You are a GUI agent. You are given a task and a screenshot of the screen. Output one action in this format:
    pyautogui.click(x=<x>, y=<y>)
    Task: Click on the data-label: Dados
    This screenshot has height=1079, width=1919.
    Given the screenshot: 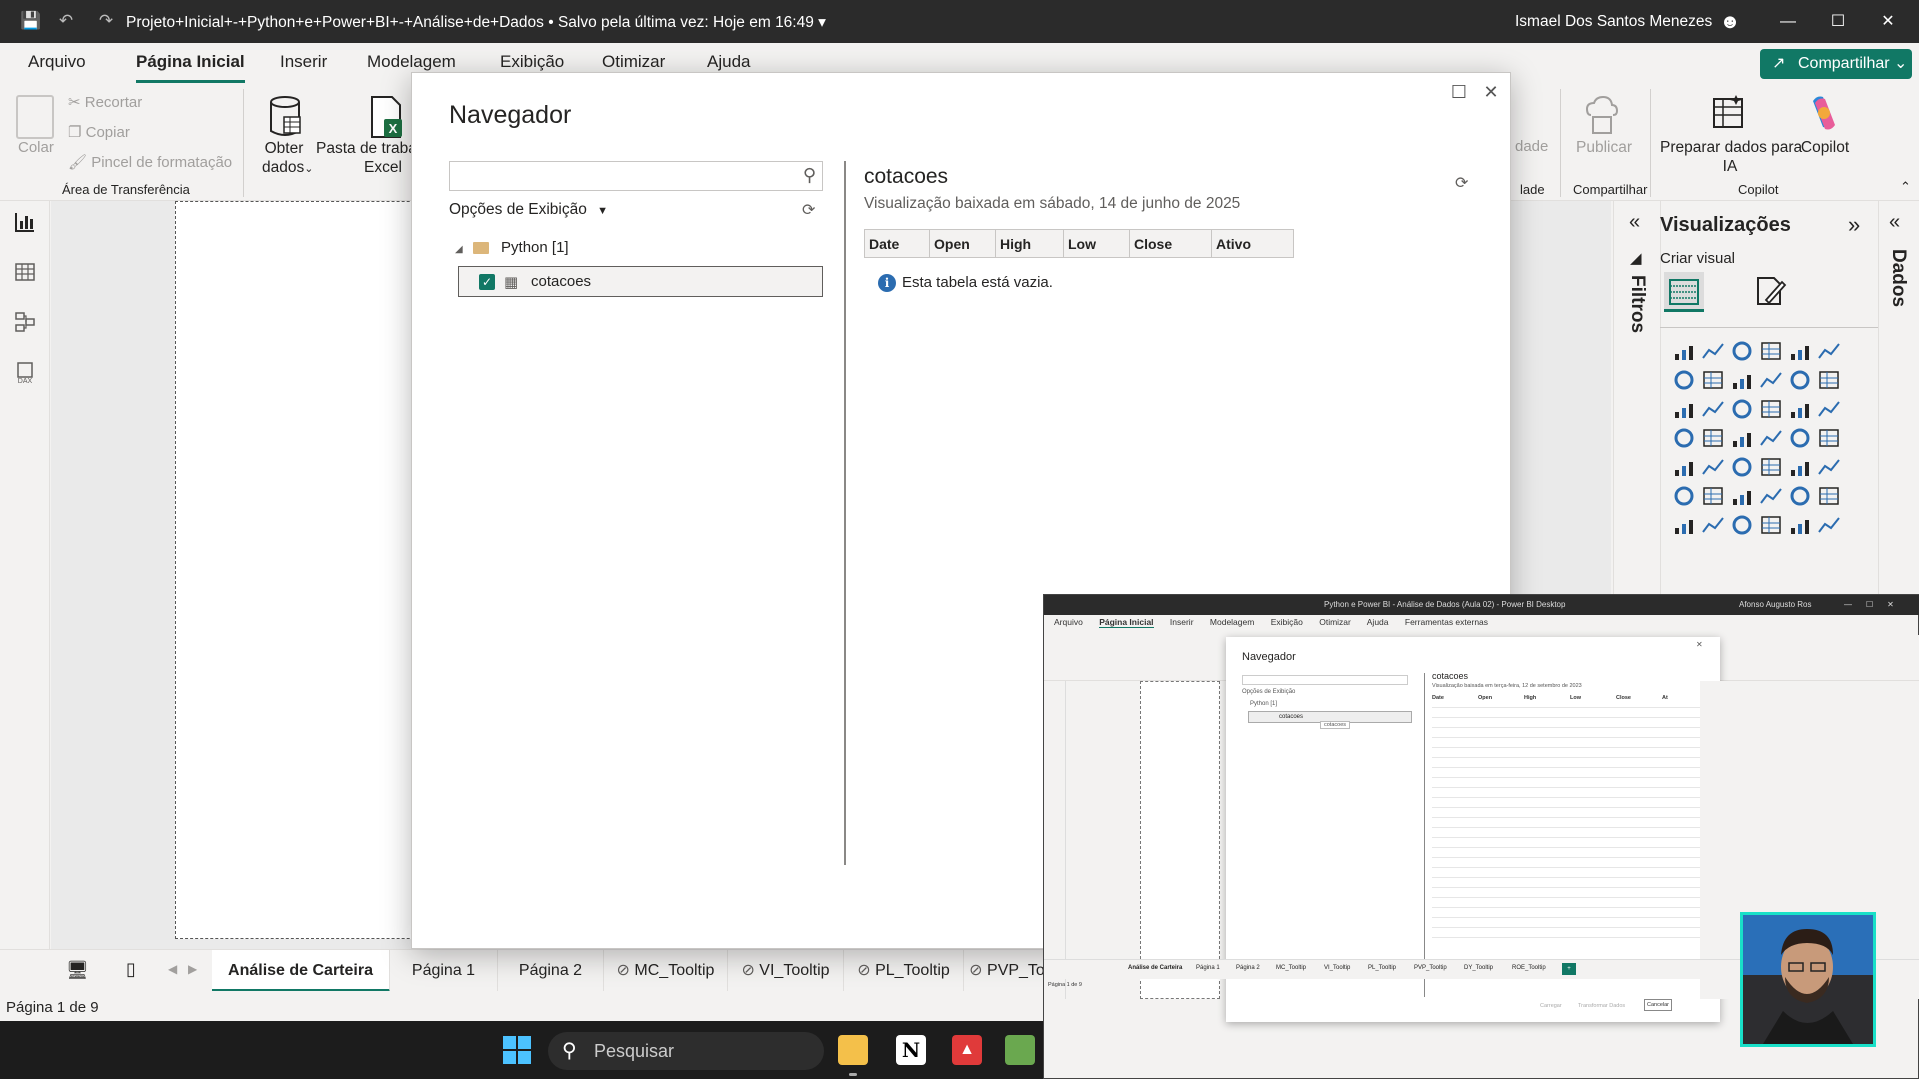 What is the action you would take?
    pyautogui.click(x=1898, y=278)
    